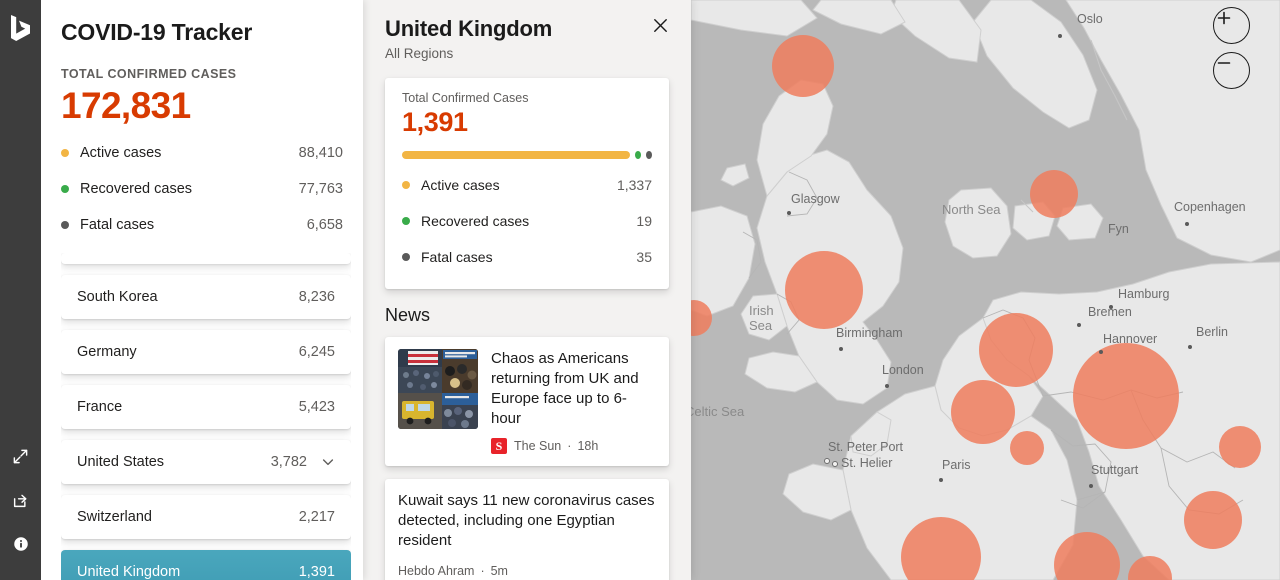 Image resolution: width=1280 pixels, height=580 pixels. I want to click on stat-row-active: Active cases 88,410, so click(202, 153).